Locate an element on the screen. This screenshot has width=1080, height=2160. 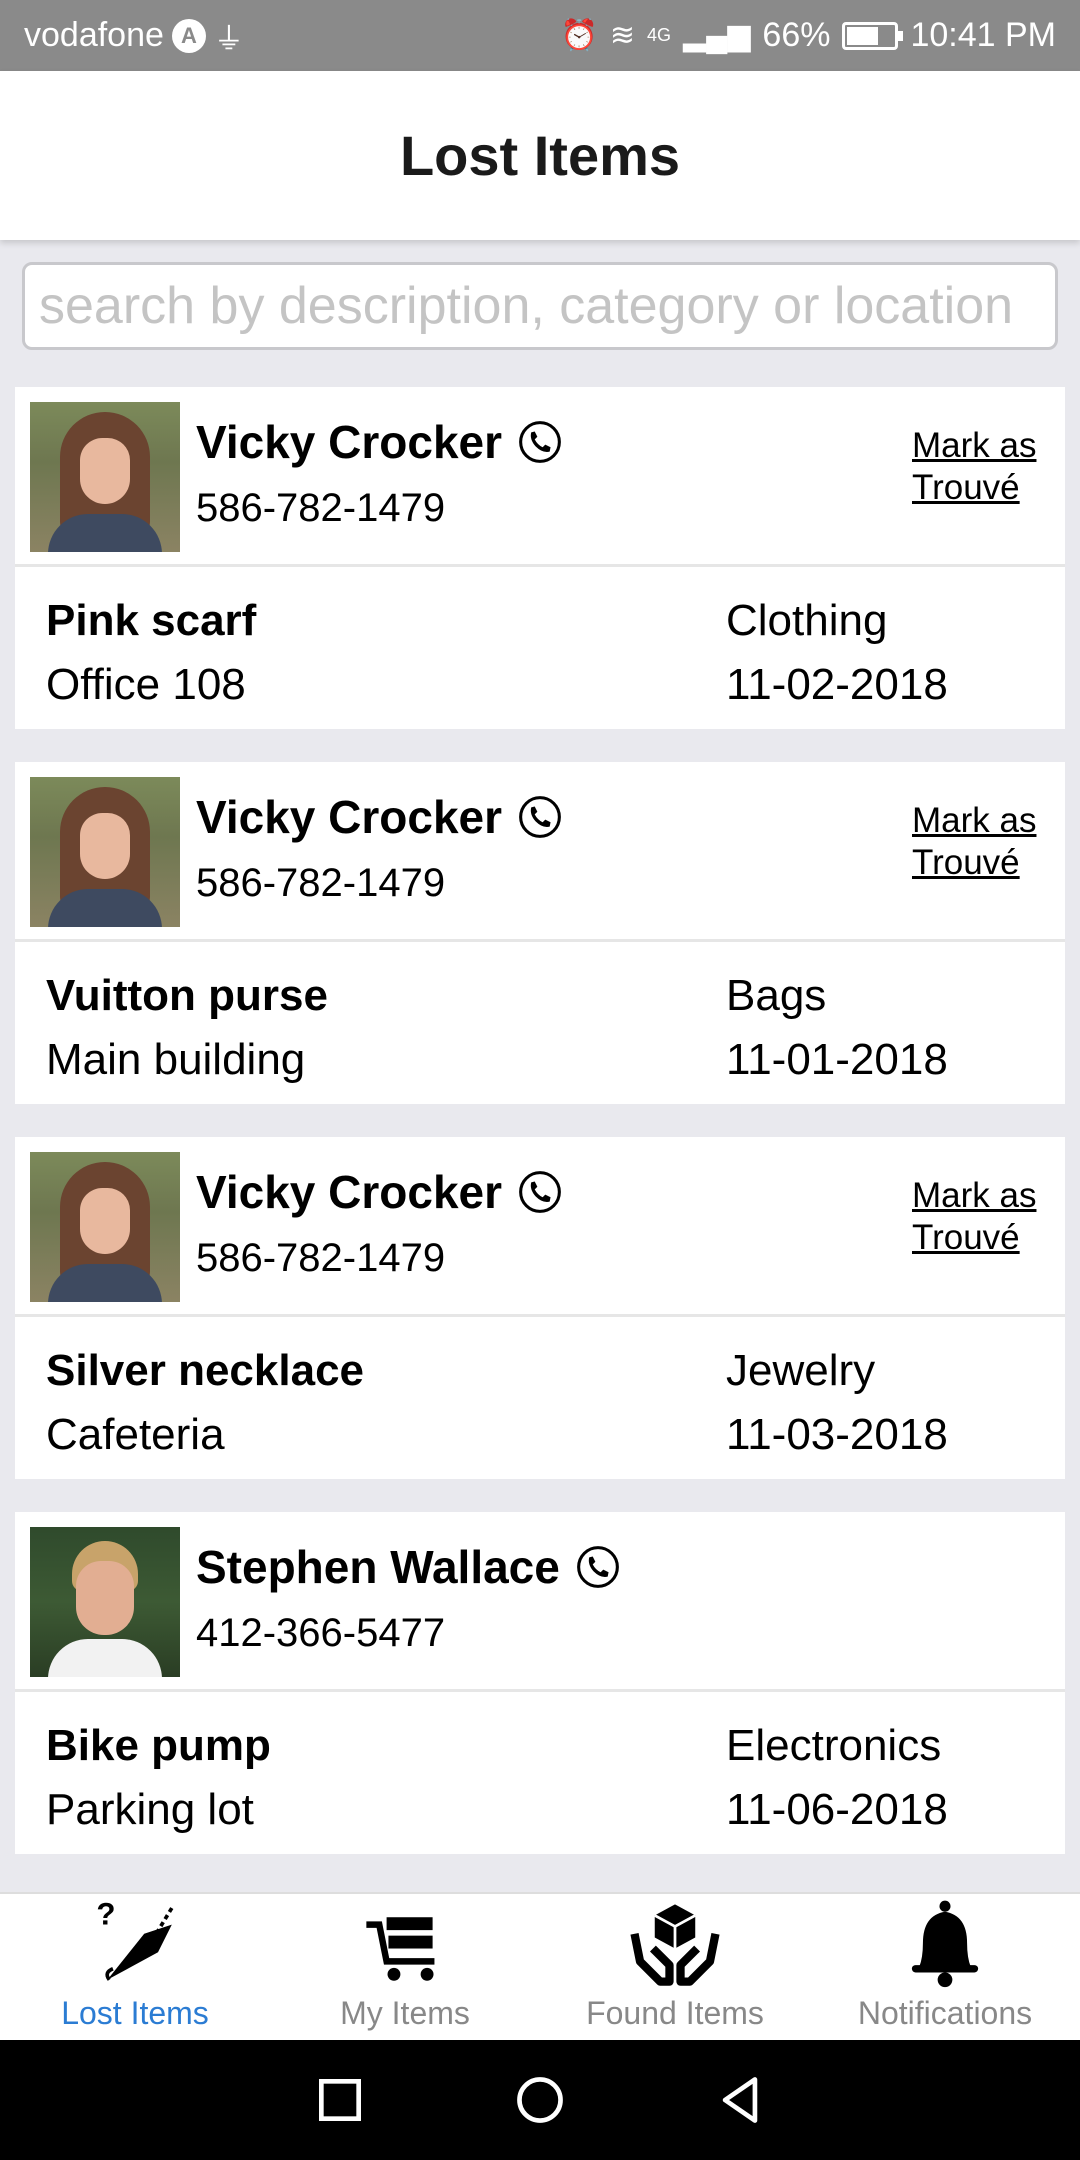
item-category: Bags is located at coordinates (776, 995).